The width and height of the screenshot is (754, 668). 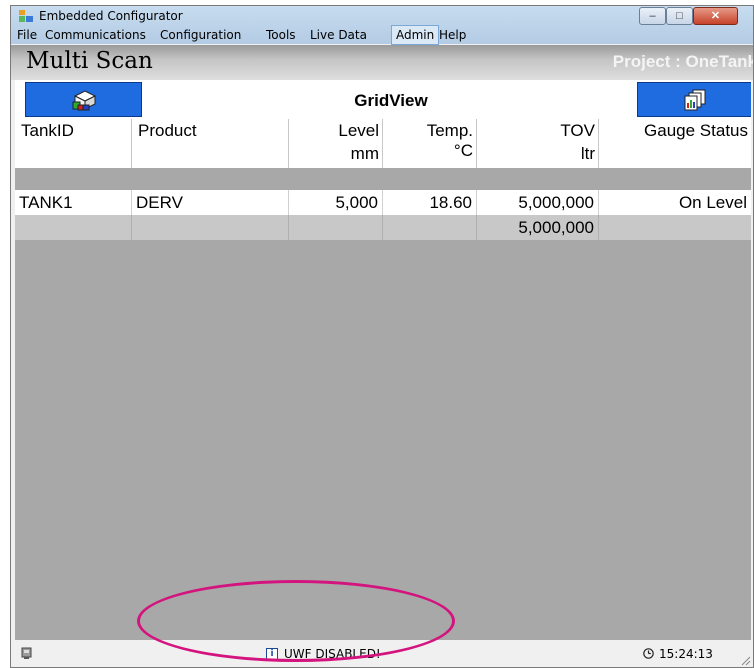 What do you see at coordinates (95, 35) in the screenshot?
I see `menu-communications: Communications` at bounding box center [95, 35].